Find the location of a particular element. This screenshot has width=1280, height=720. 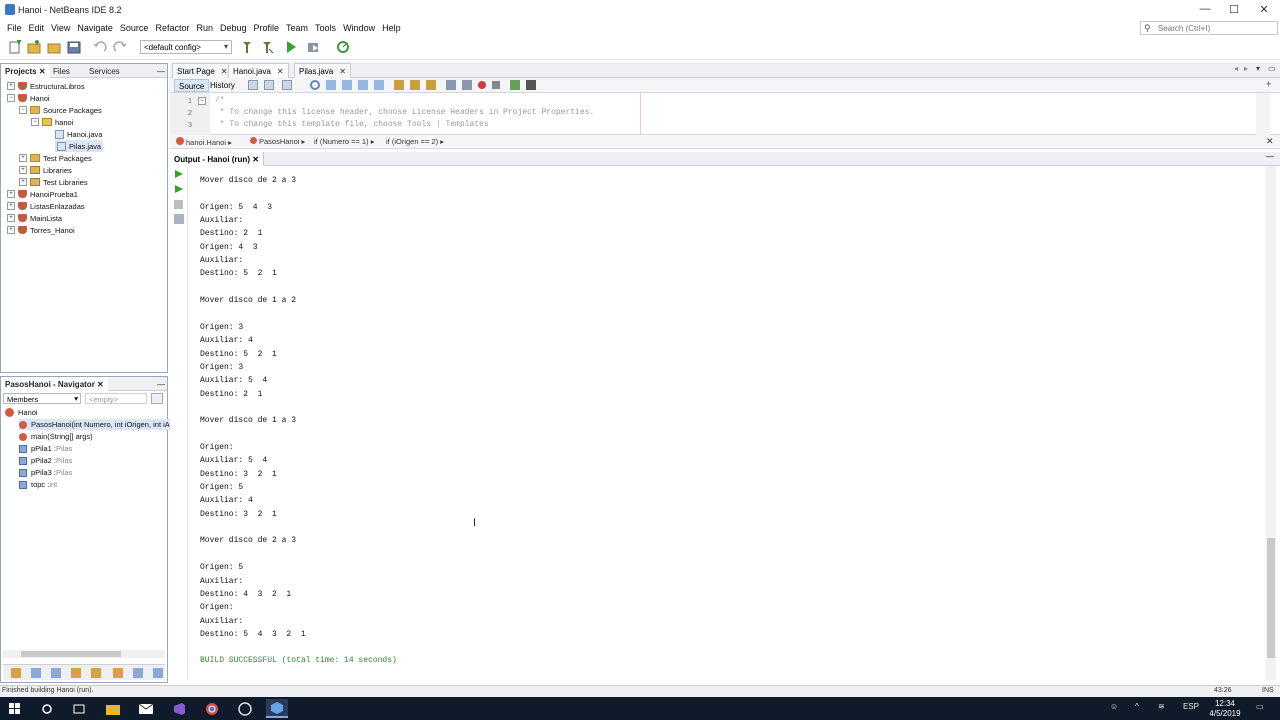

tab-files: Files is located at coordinates (61, 71).